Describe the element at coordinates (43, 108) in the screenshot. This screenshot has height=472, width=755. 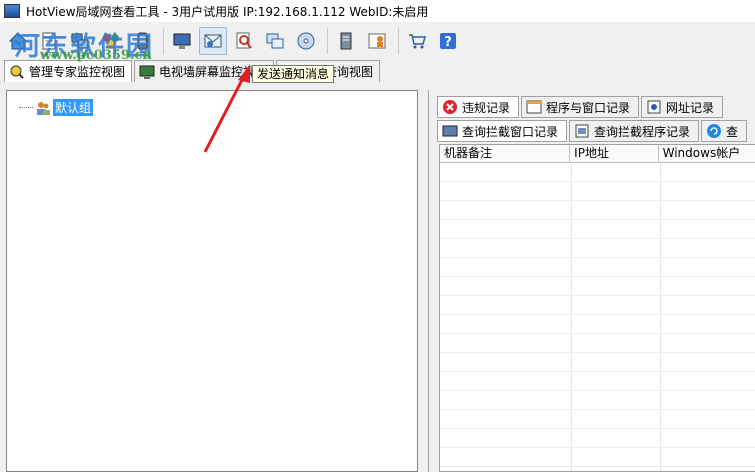
I see `user-group-icon` at that location.